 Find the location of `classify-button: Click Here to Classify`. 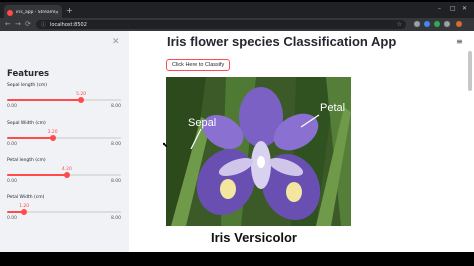

classify-button: Click Here to Classify is located at coordinates (198, 65).